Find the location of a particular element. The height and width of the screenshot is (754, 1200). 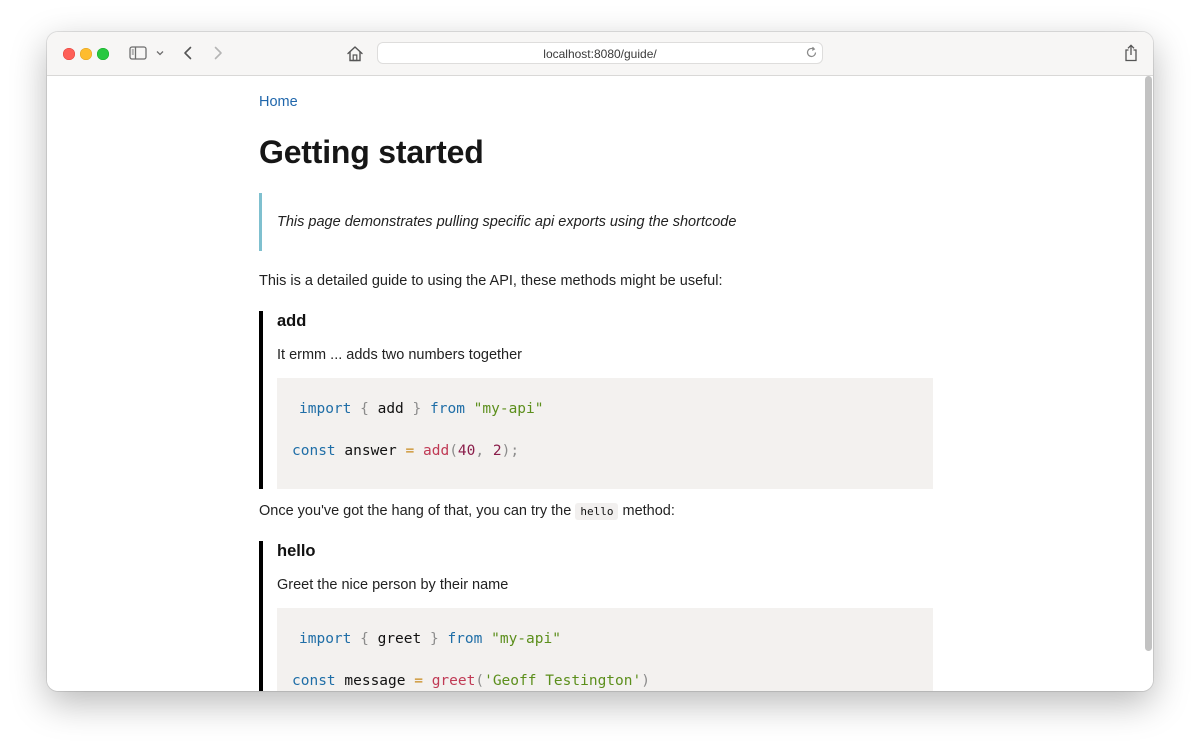

method-name: hello is located at coordinates (296, 551).